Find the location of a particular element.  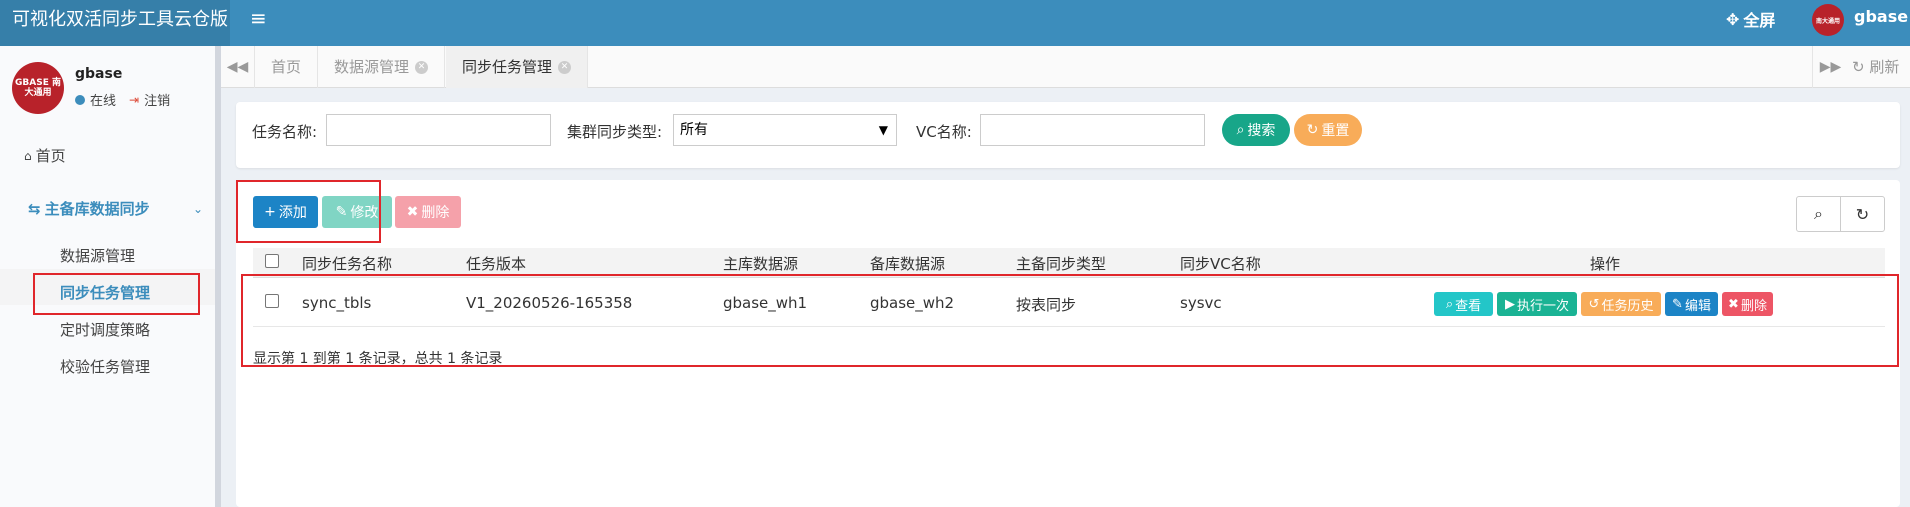

user-status: 在线 ⇥ 注销 is located at coordinates (122, 99).